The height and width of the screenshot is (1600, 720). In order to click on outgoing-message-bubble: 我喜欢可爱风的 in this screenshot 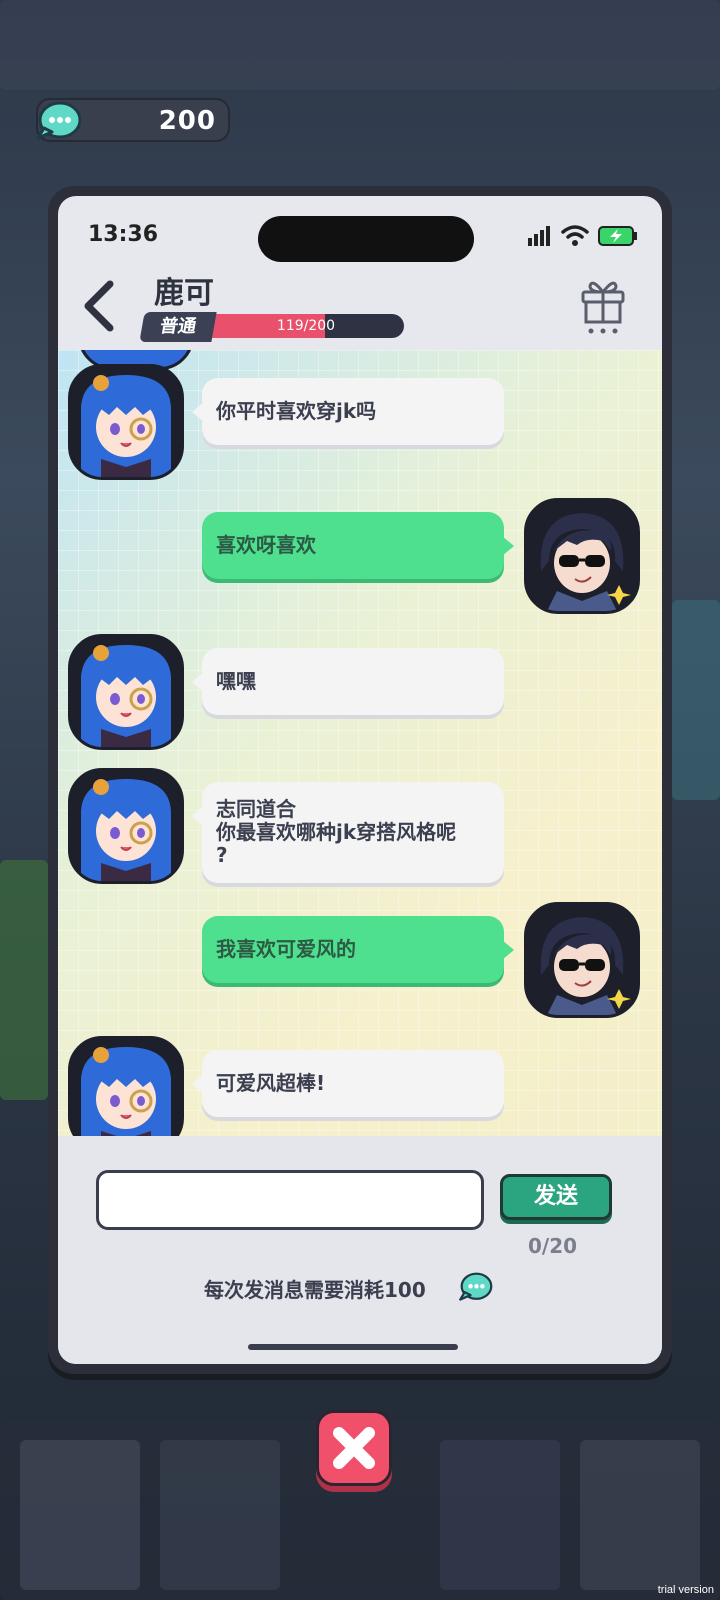, I will do `click(358, 949)`.